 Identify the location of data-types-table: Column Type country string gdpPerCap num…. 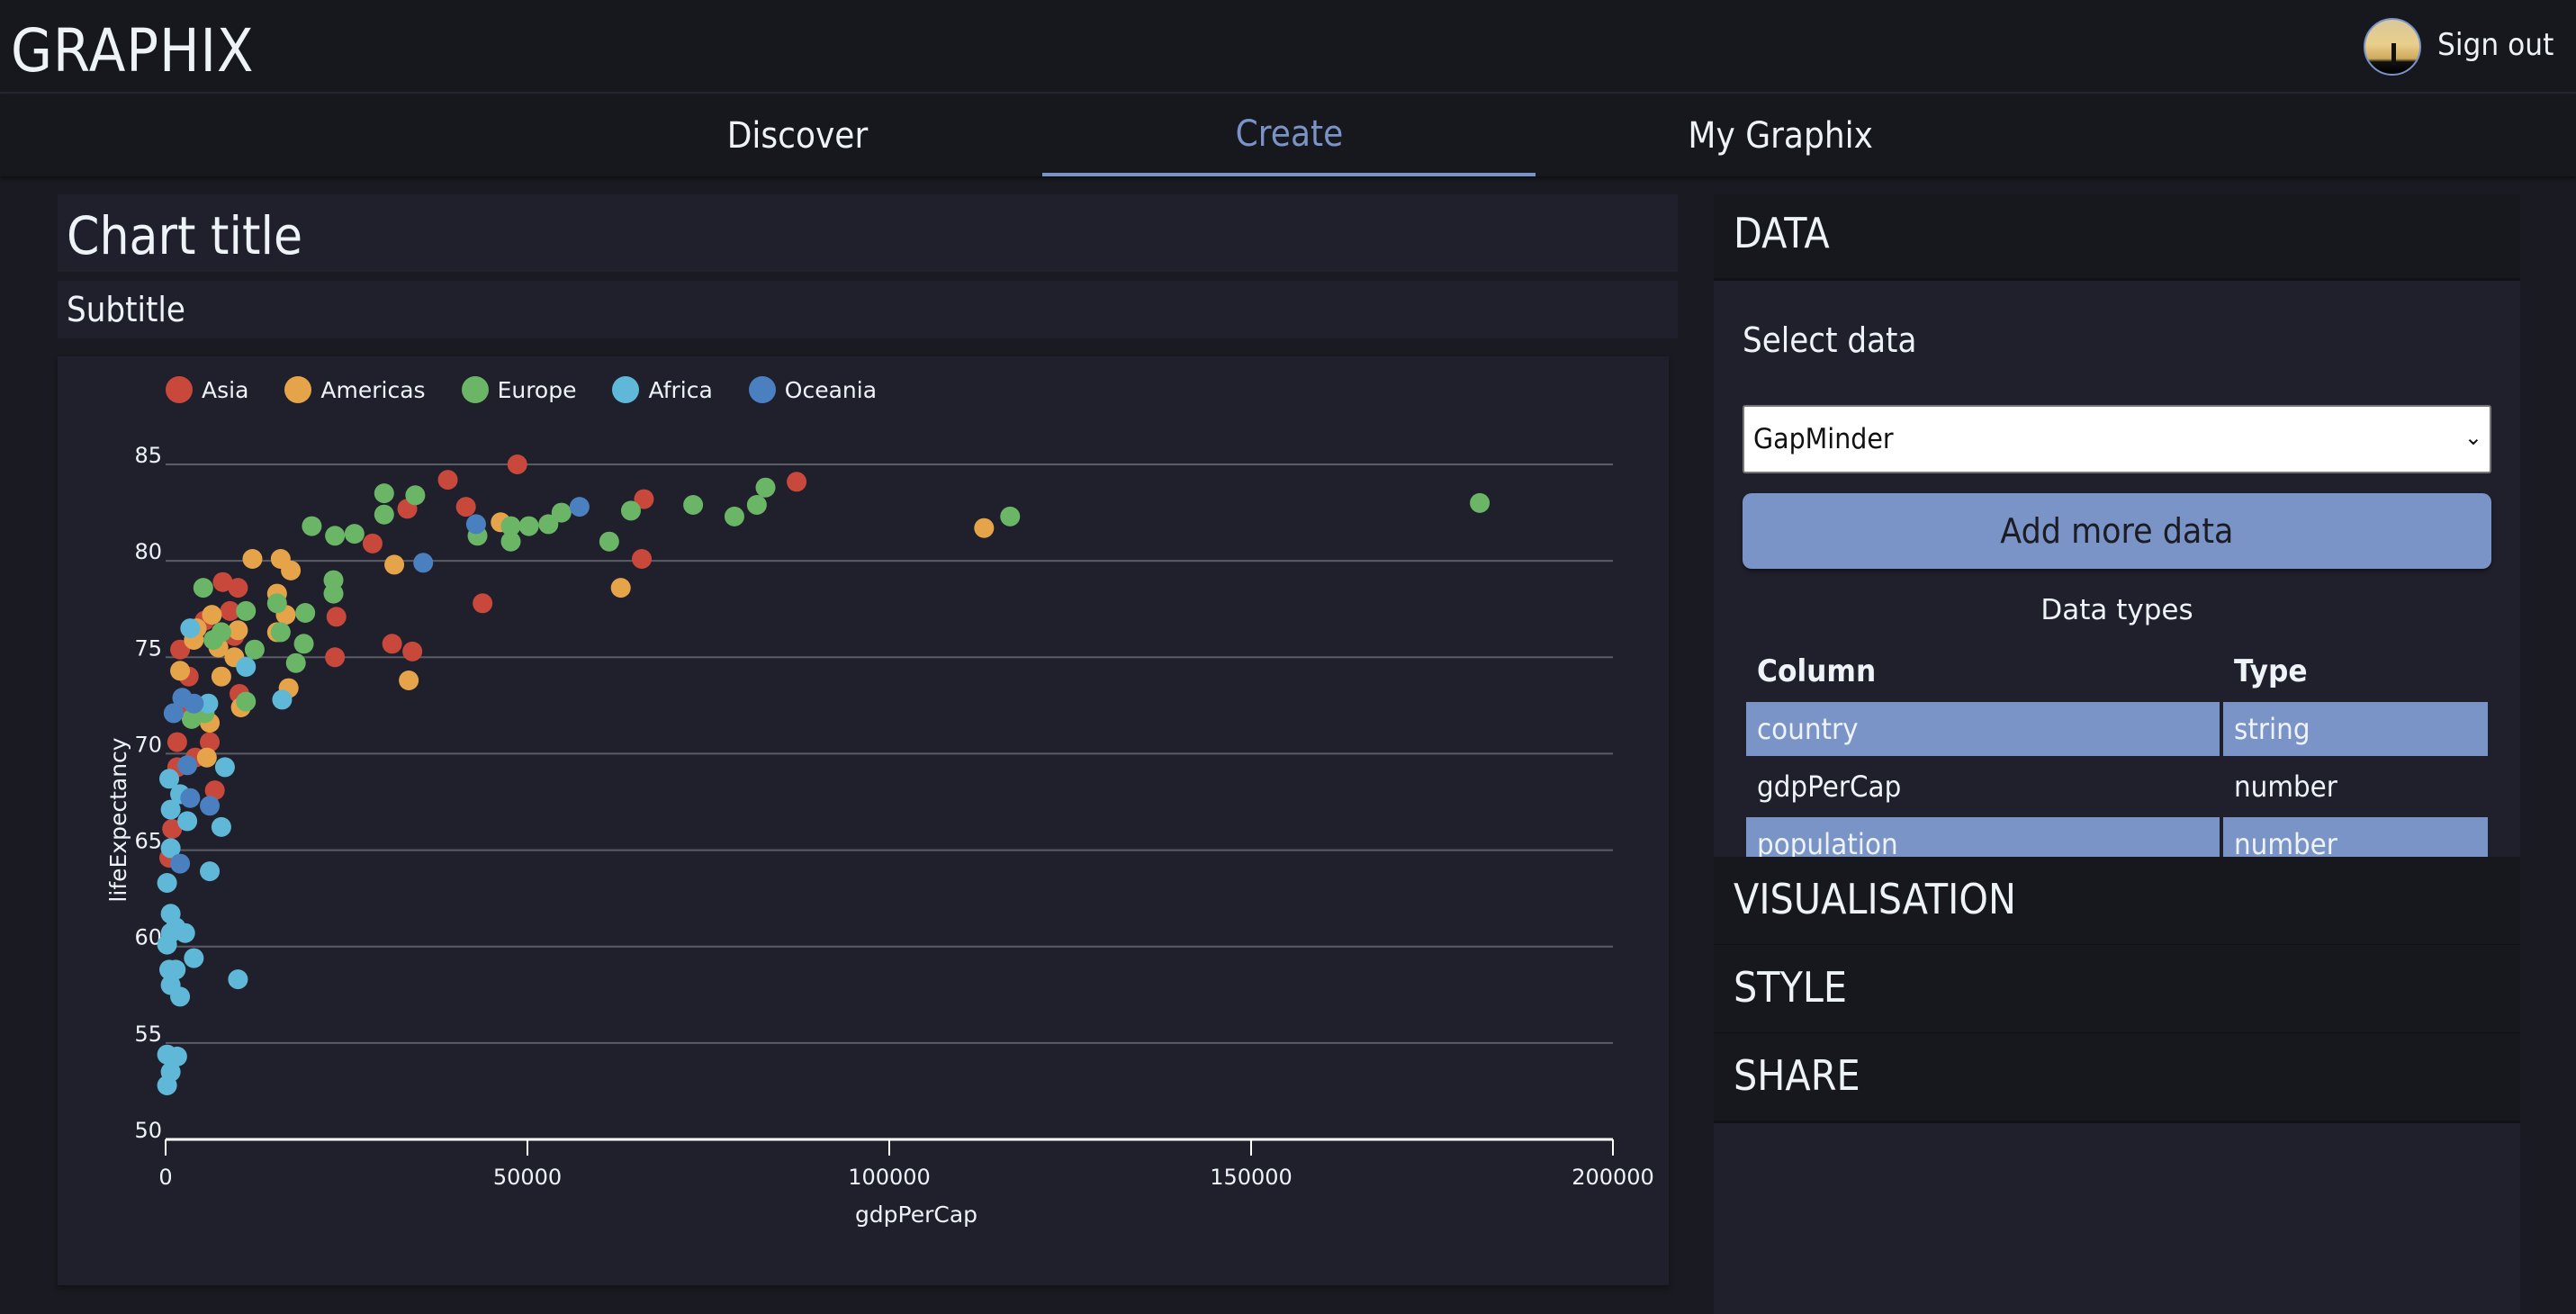
(2117, 750).